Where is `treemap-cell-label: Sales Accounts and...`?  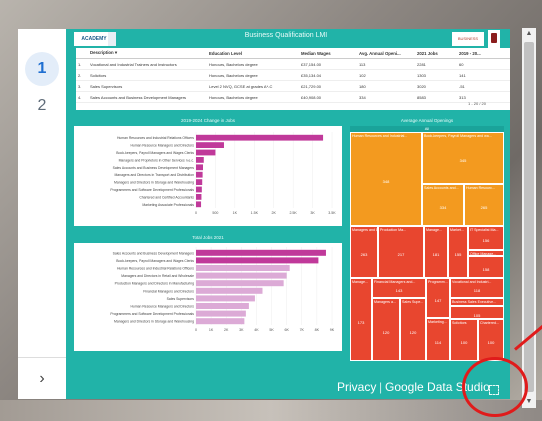
treemap-cell-label: Sales Accounts and... is located at coordinates (441, 188).